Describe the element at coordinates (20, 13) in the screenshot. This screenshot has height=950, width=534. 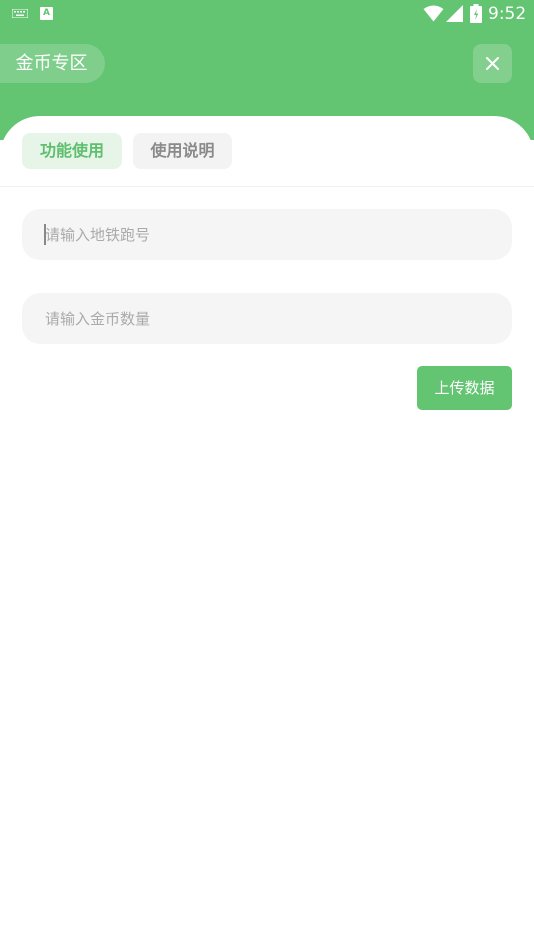
I see `keyboard-icon` at that location.